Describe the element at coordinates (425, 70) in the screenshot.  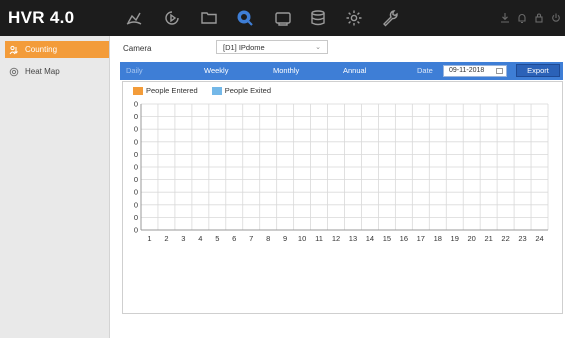
I see `date-label: Date` at that location.